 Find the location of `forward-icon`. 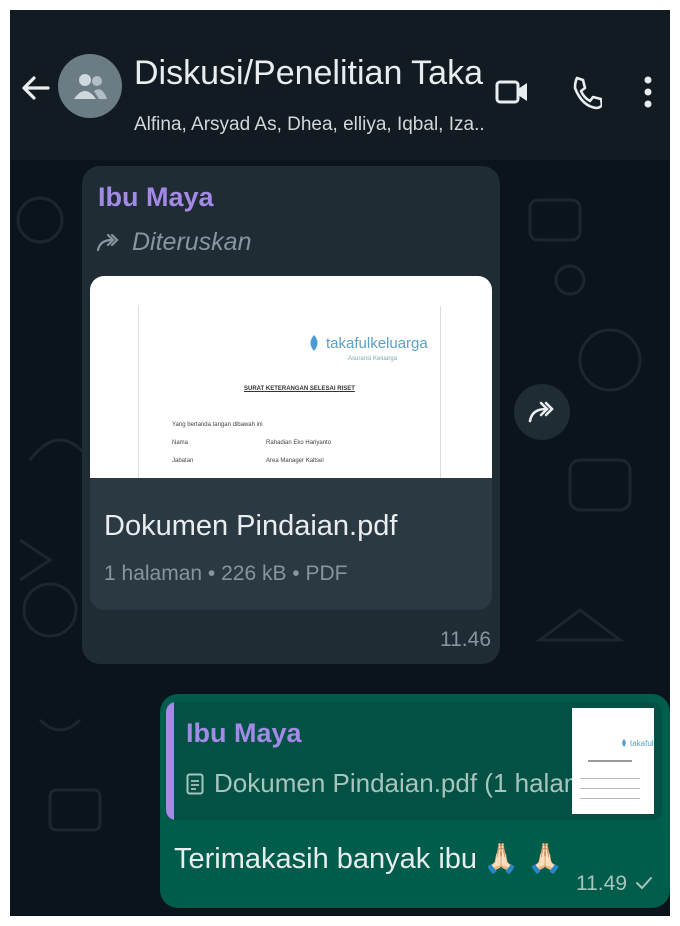

forward-icon is located at coordinates (541, 412).